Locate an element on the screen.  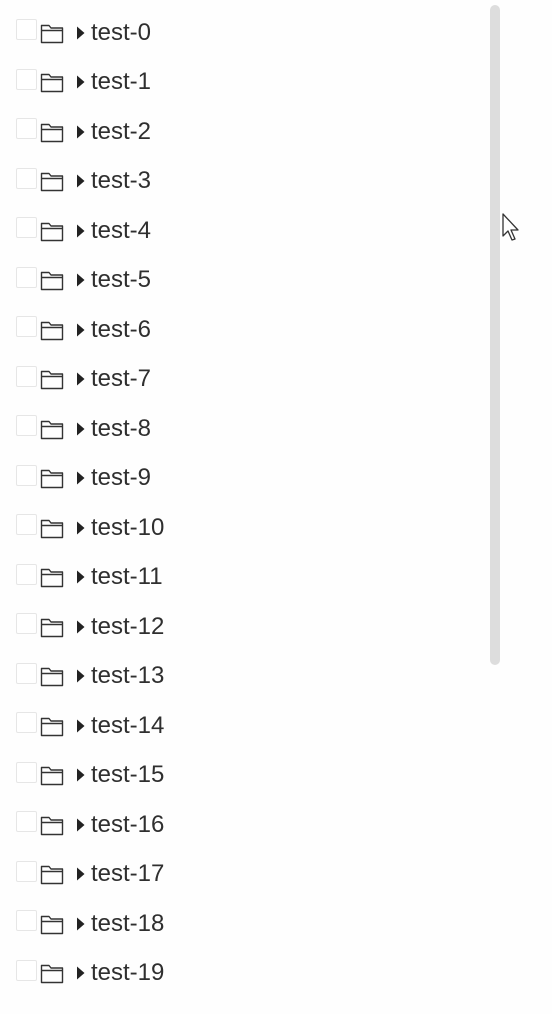
tree-node: test-9 is located at coordinates (240, 479).